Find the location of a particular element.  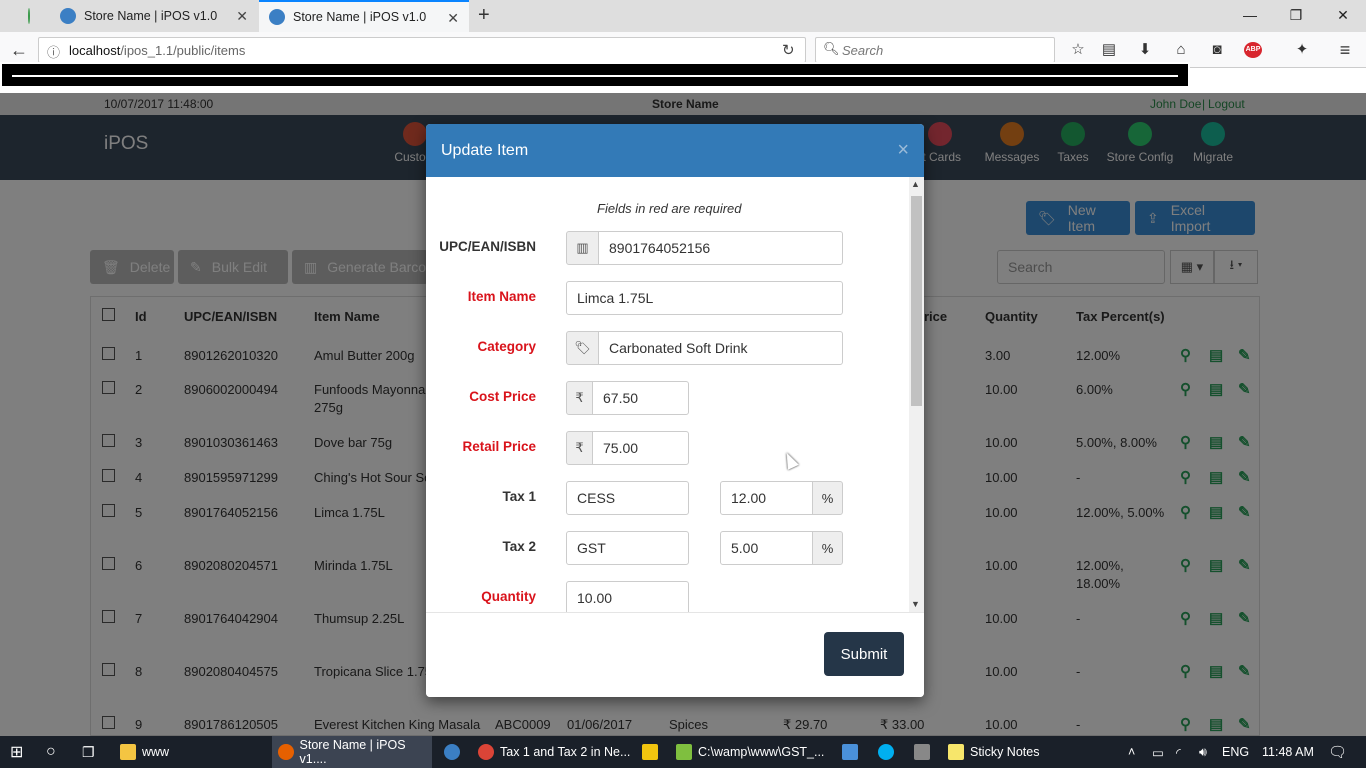

editor-icon is located at coordinates (684, 752).